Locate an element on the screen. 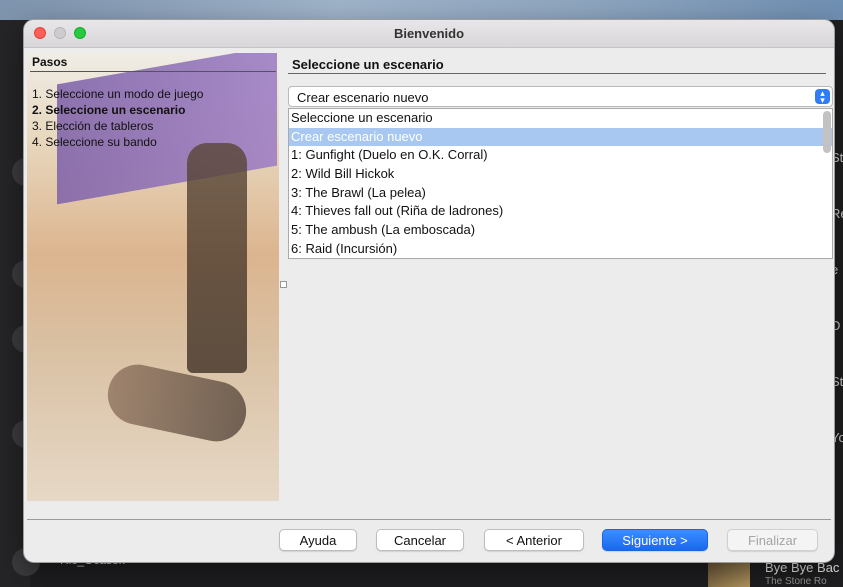 This screenshot has height=587, width=843. title-bar: Bienvenido is located at coordinates (429, 34).